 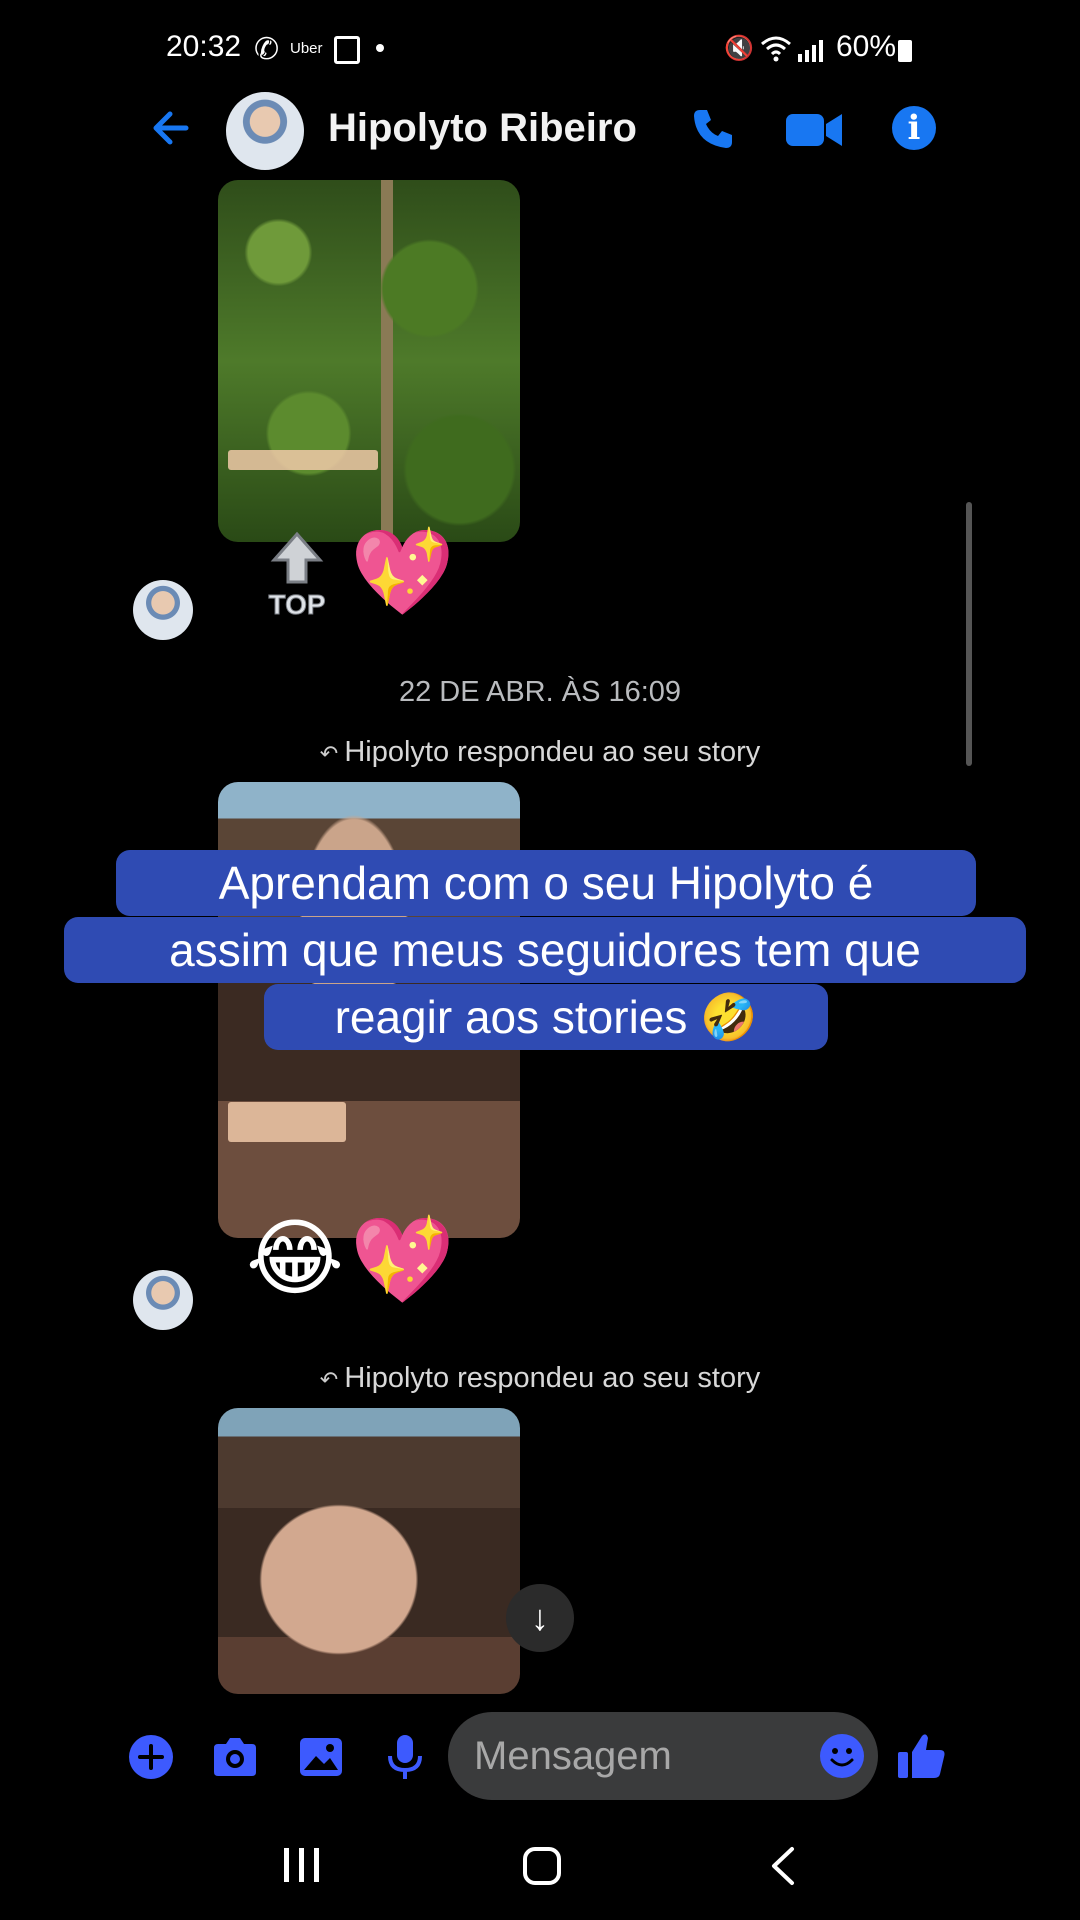 I want to click on message-input, so click(x=663, y=1756).